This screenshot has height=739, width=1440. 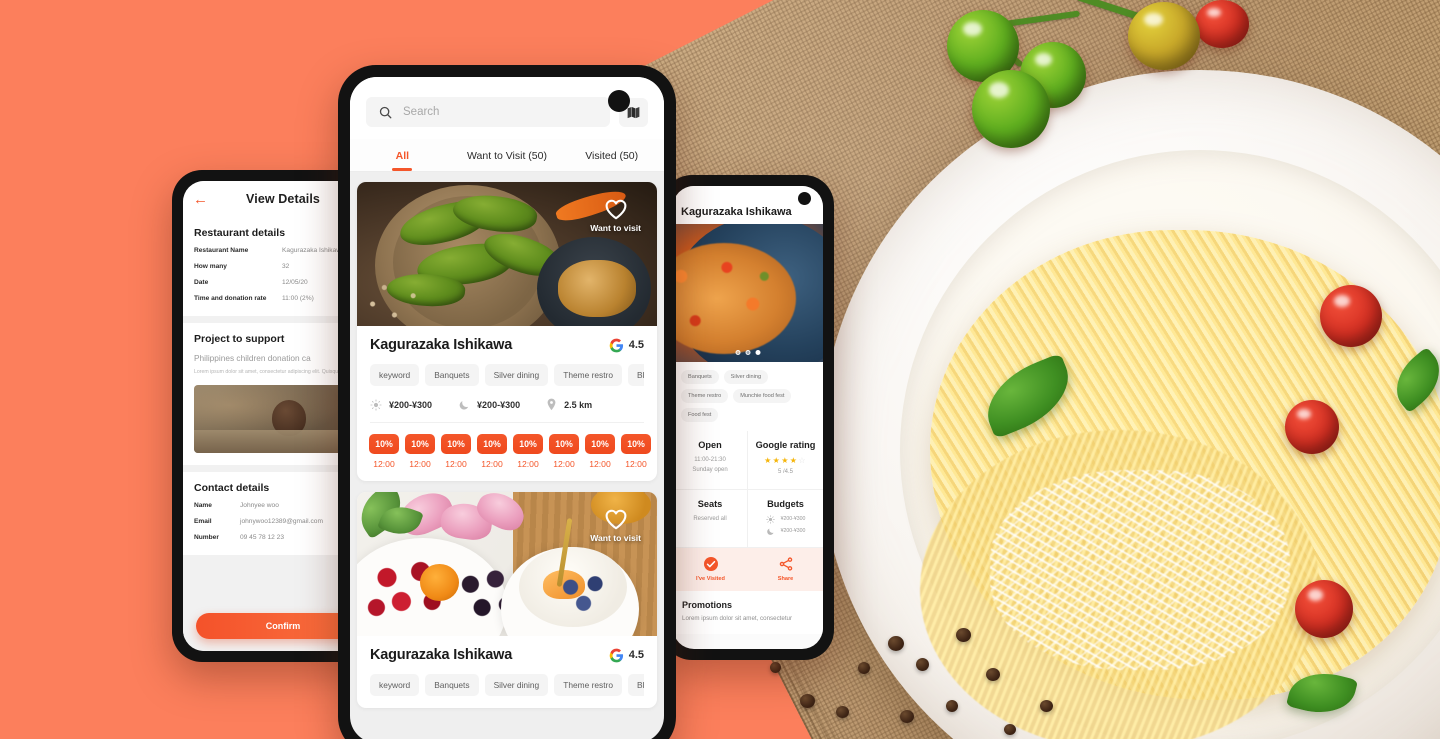 I want to click on grated-cheese, so click(x=1140, y=570).